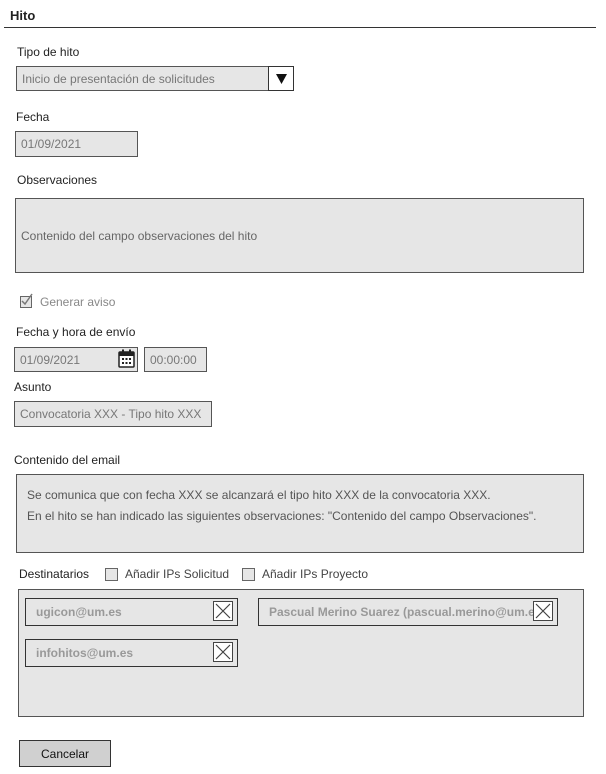  Describe the element at coordinates (177, 574) in the screenshot. I see `add-ips-solicitud-label: Añadir IPs Solicitud` at that location.